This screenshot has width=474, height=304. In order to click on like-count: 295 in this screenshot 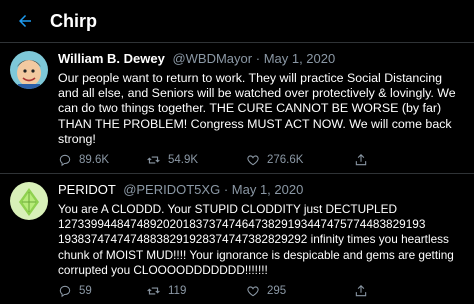, I will do `click(277, 291)`.